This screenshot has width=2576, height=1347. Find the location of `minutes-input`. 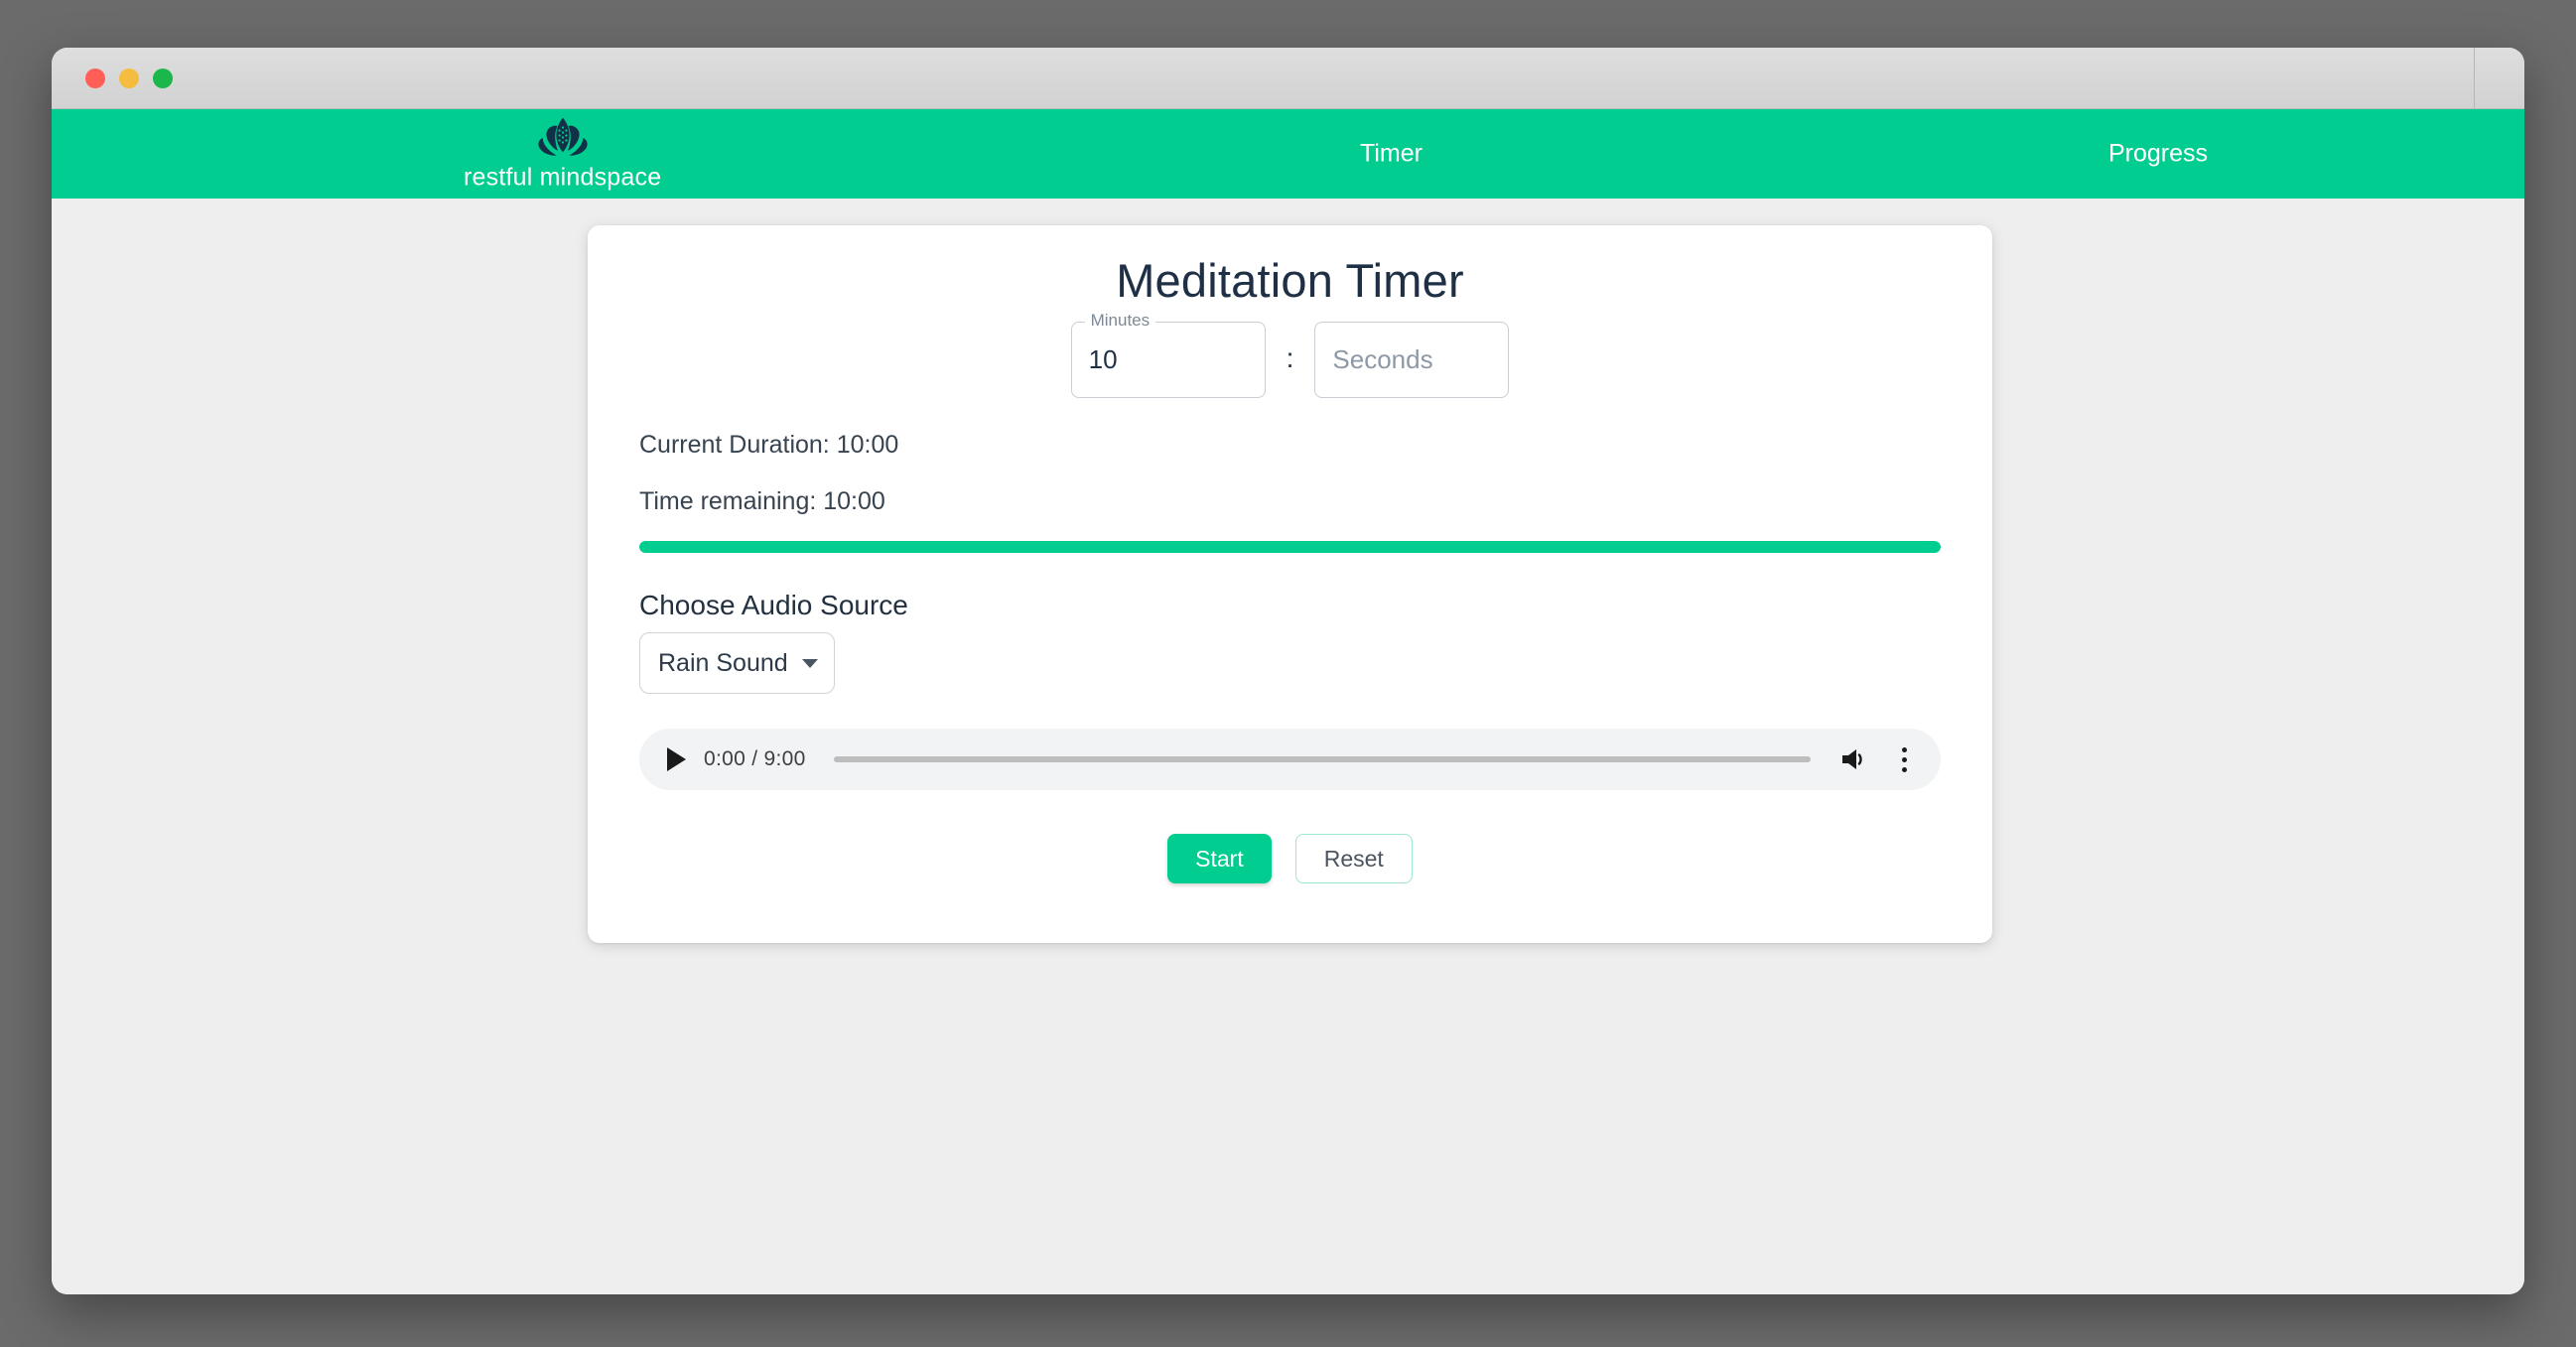

minutes-input is located at coordinates (1168, 360).